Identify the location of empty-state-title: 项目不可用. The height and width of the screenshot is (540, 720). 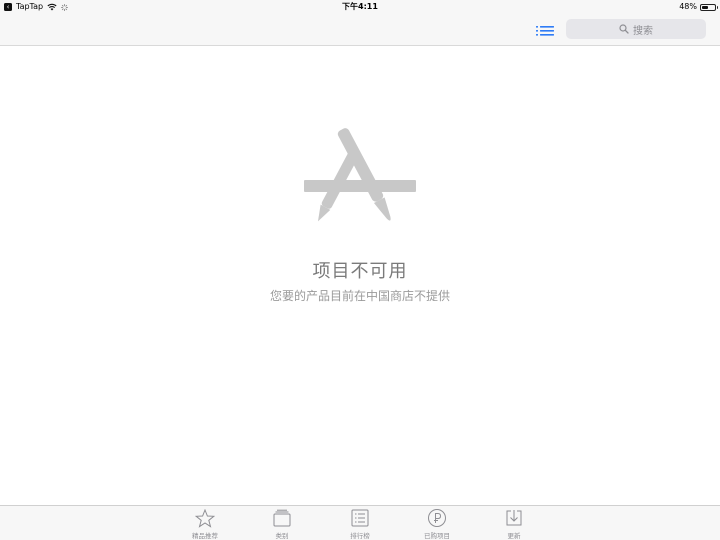
(360, 271).